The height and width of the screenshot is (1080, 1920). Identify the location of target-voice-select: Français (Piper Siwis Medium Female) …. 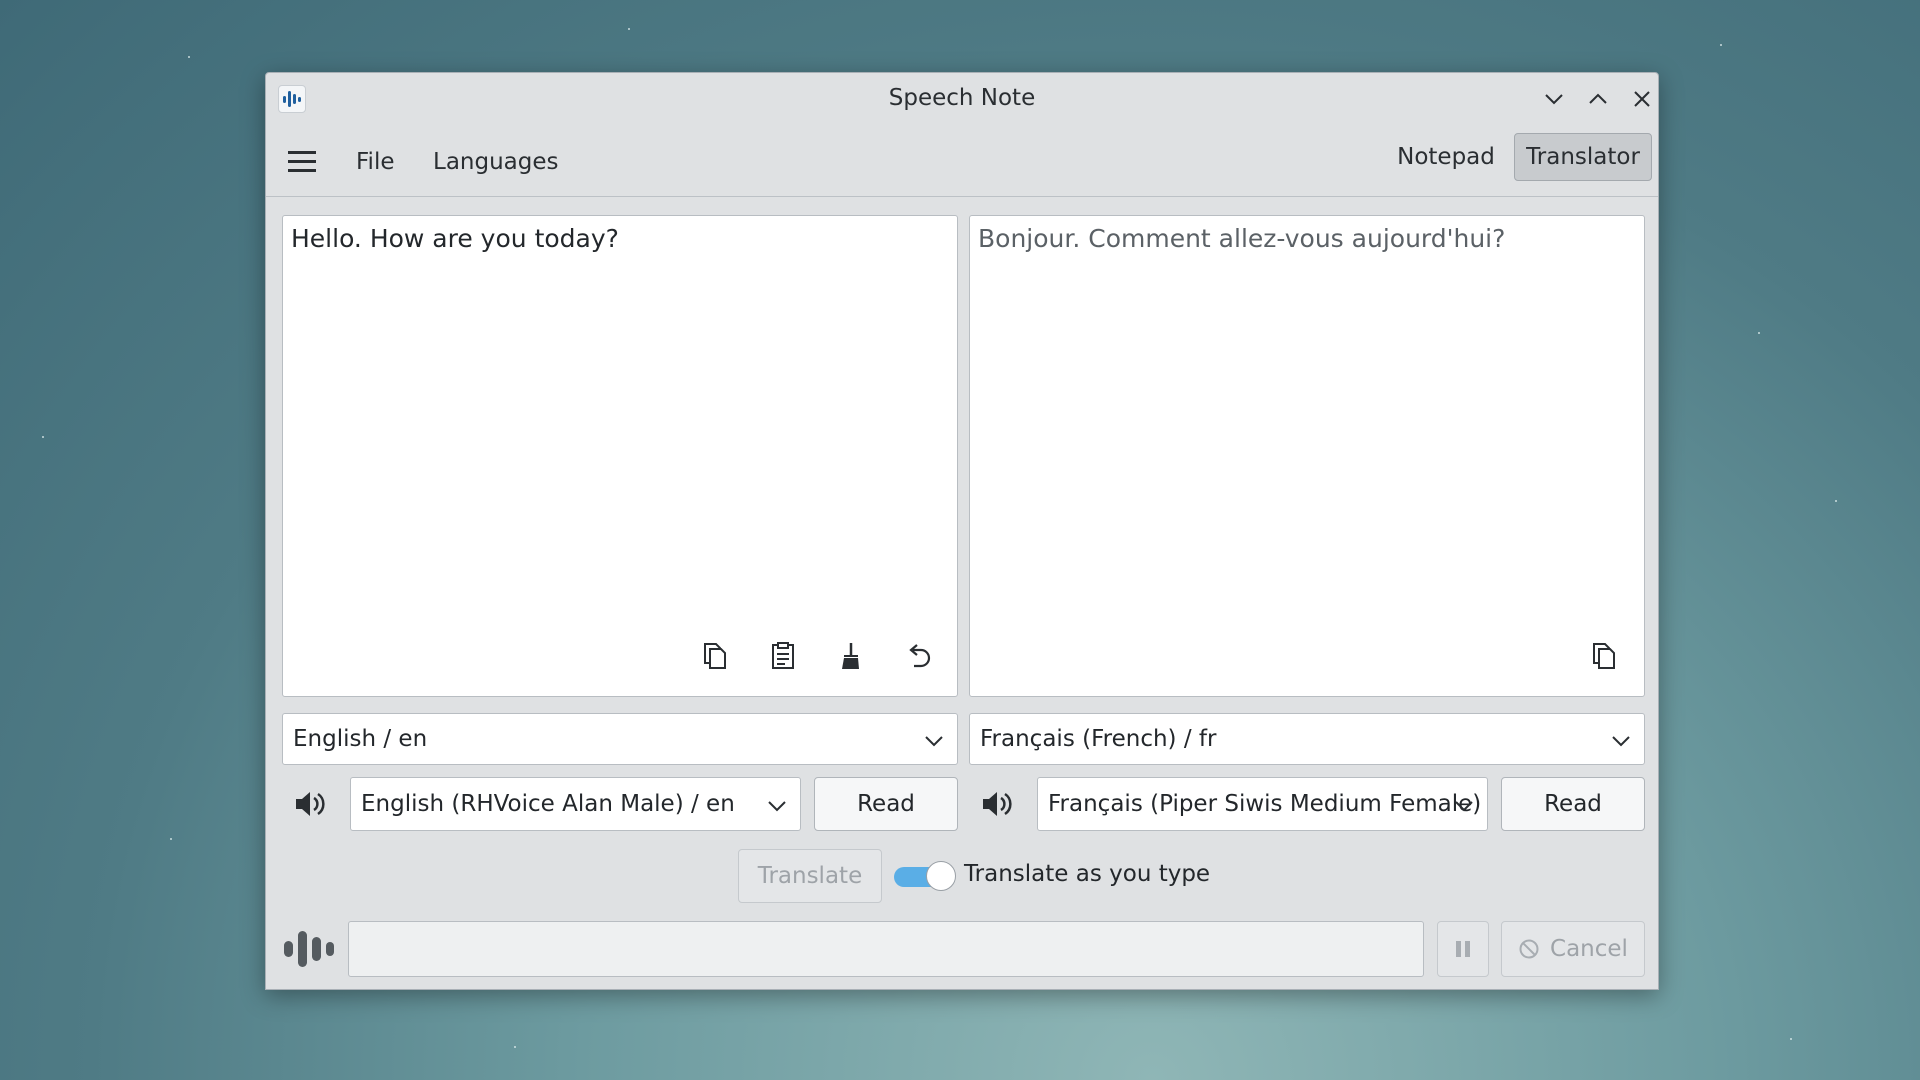
(1262, 804).